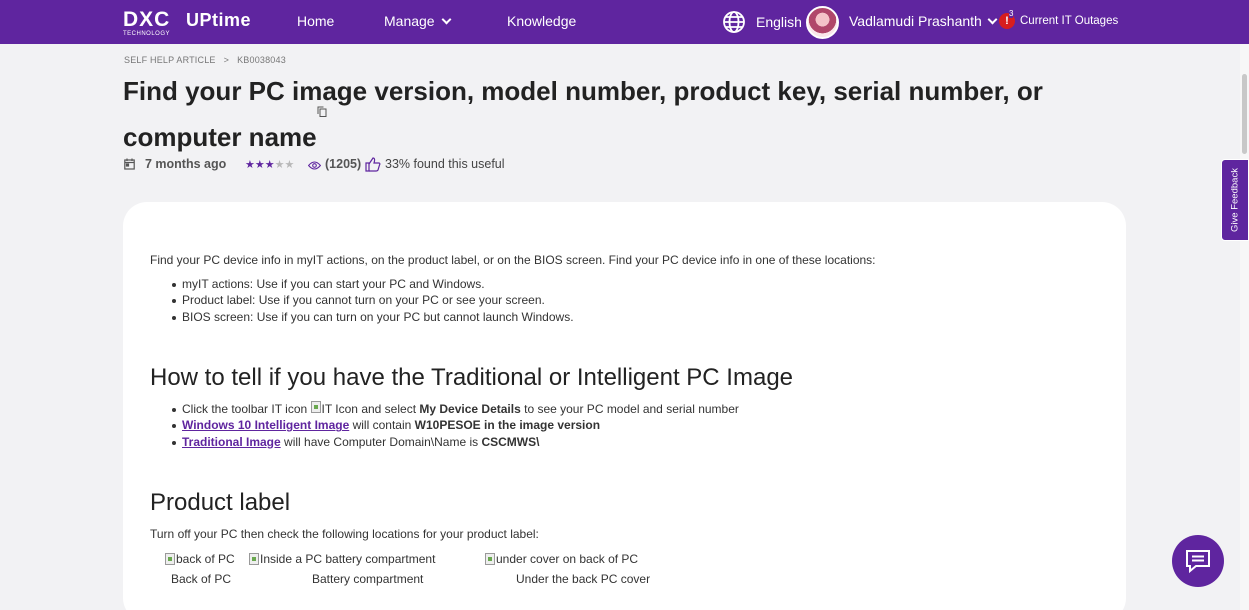 Image resolution: width=1249 pixels, height=610 pixels. Describe the element at coordinates (368, 579) in the screenshot. I see `image-caption: Battery compartment` at that location.